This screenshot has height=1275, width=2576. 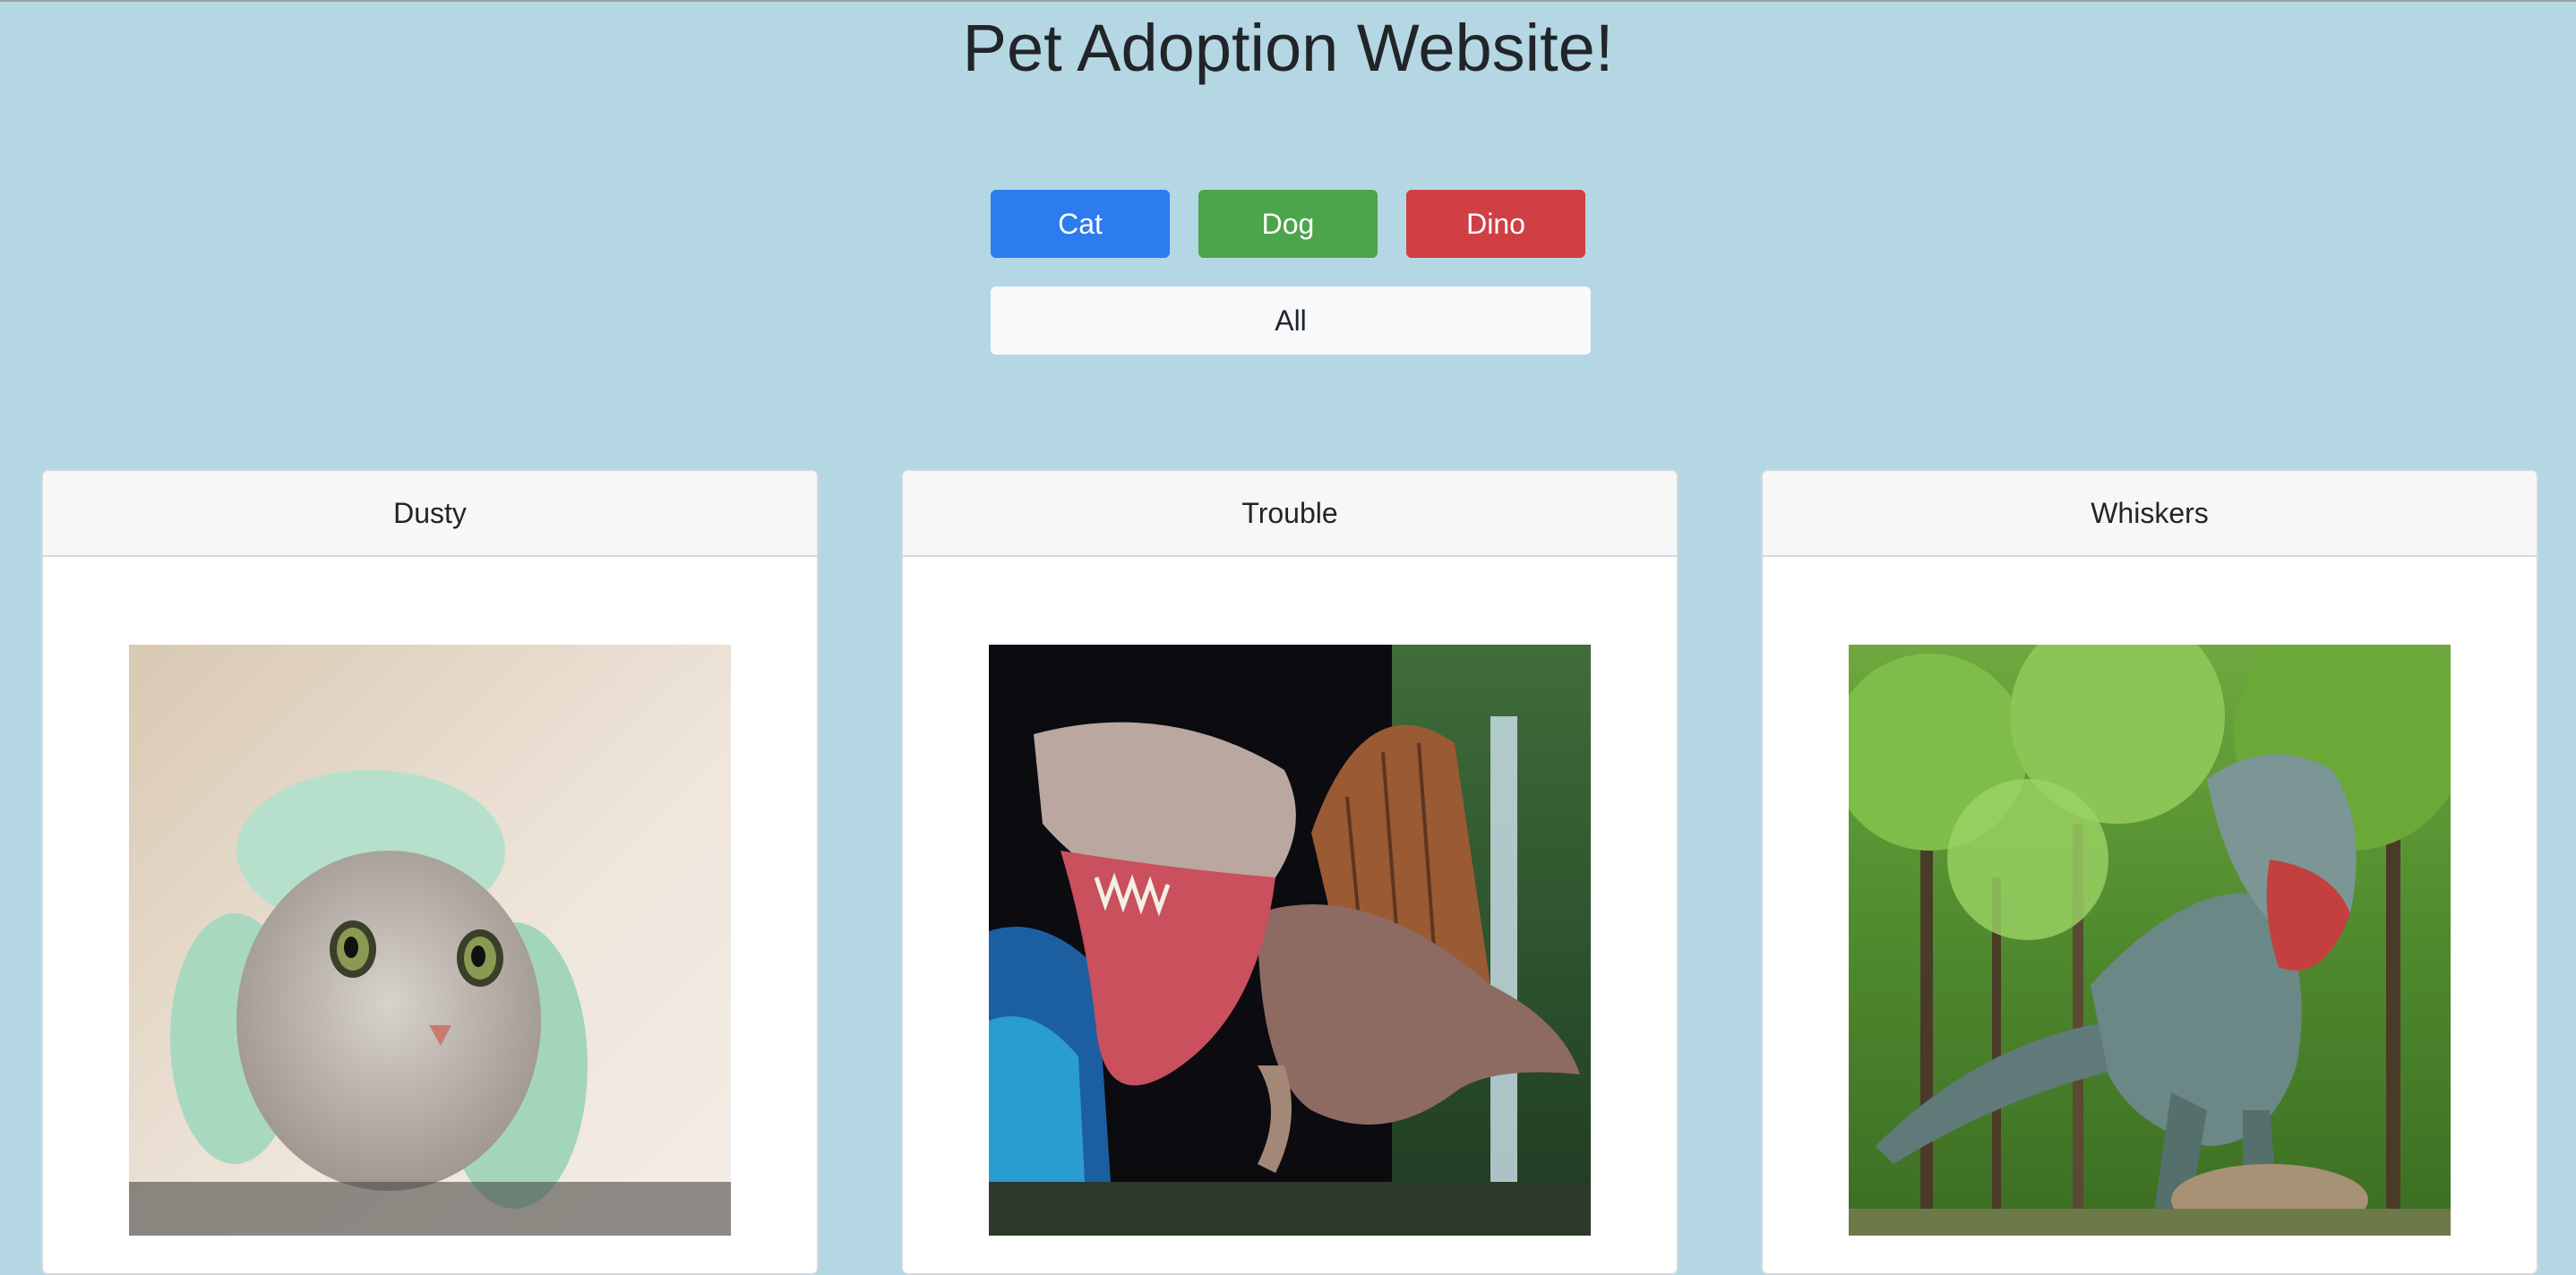 I want to click on cat-filter-button: Cat, so click(x=1080, y=224).